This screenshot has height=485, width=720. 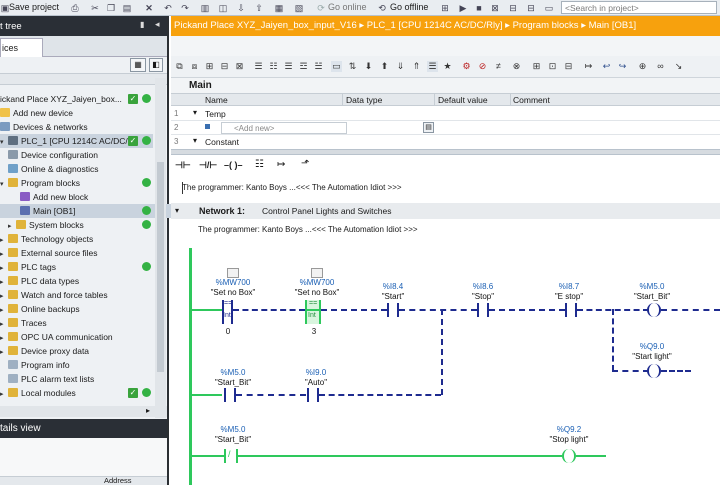 What do you see at coordinates (233, 292) in the screenshot?
I see `operand-name: "Set no Box"` at bounding box center [233, 292].